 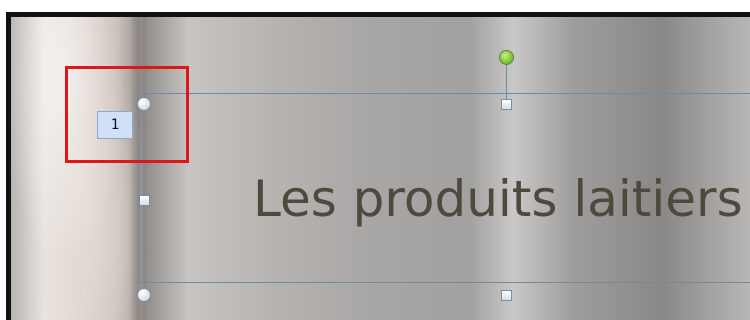 What do you see at coordinates (506, 104) in the screenshot?
I see `resize-handle-top-icon` at bounding box center [506, 104].